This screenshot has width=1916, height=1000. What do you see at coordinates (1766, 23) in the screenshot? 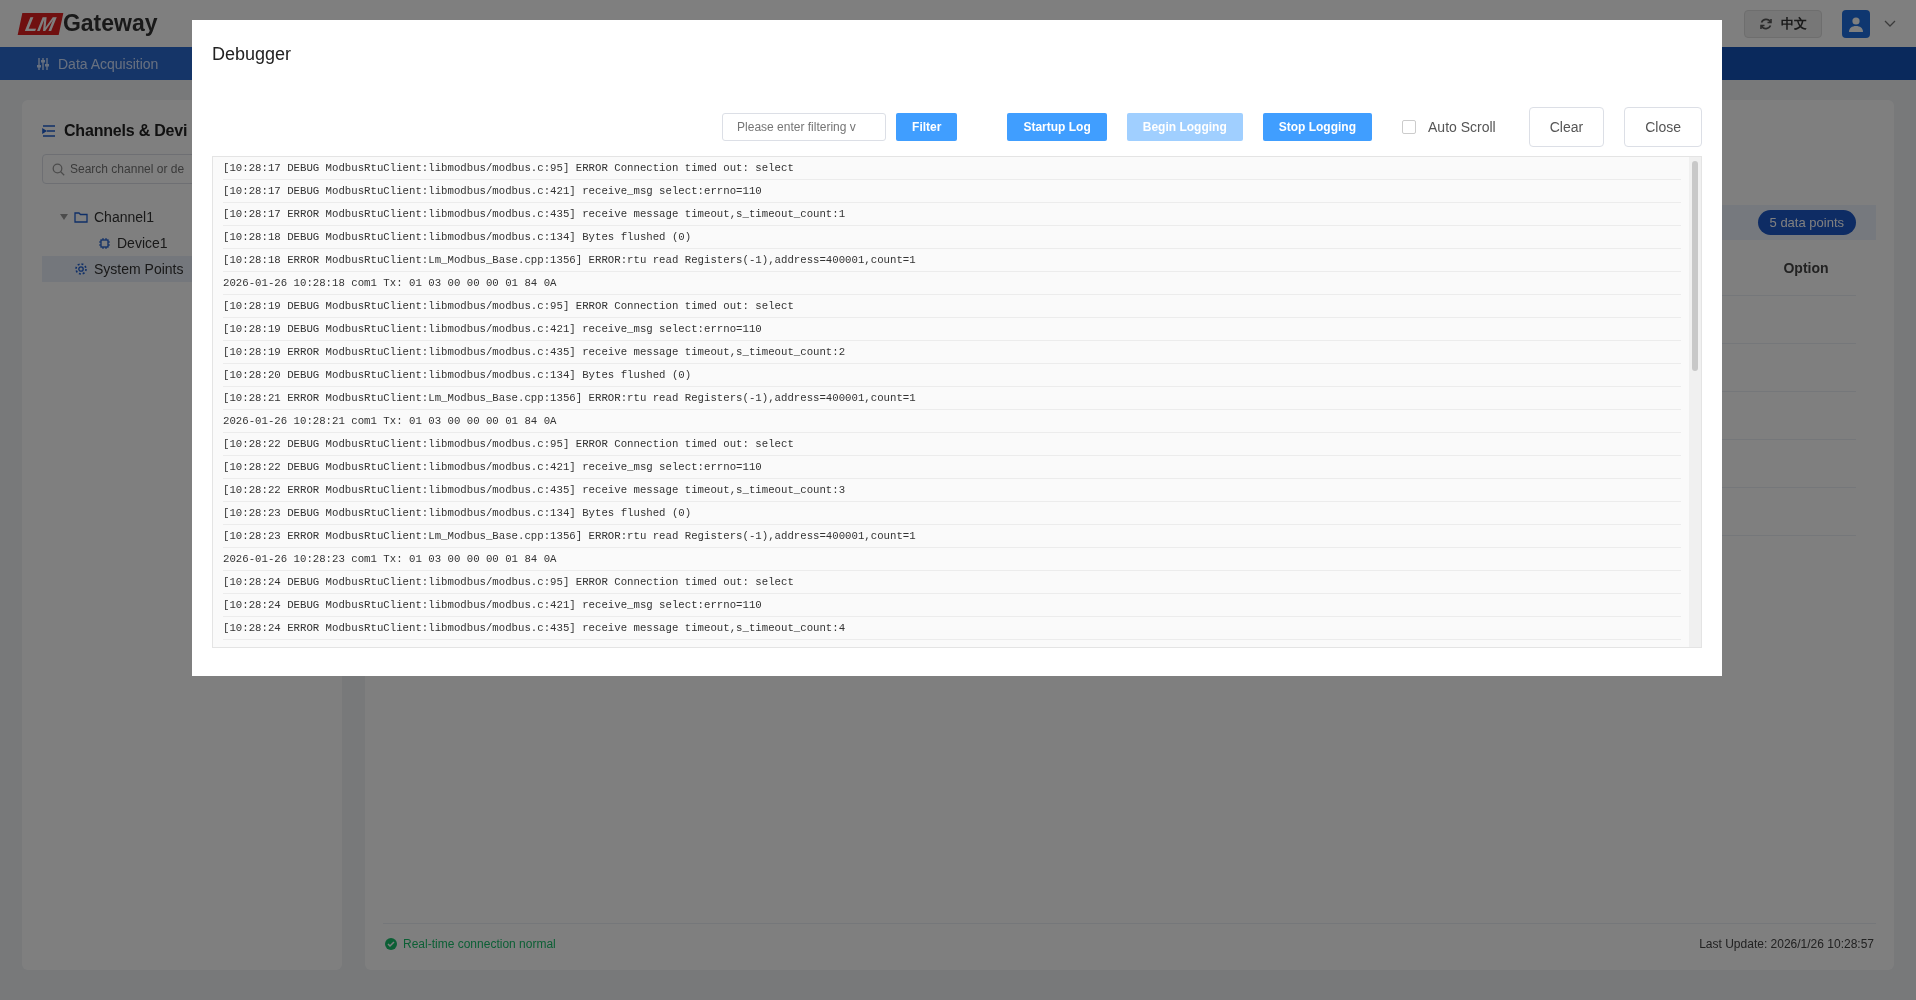
I see `refresh-icon` at bounding box center [1766, 23].